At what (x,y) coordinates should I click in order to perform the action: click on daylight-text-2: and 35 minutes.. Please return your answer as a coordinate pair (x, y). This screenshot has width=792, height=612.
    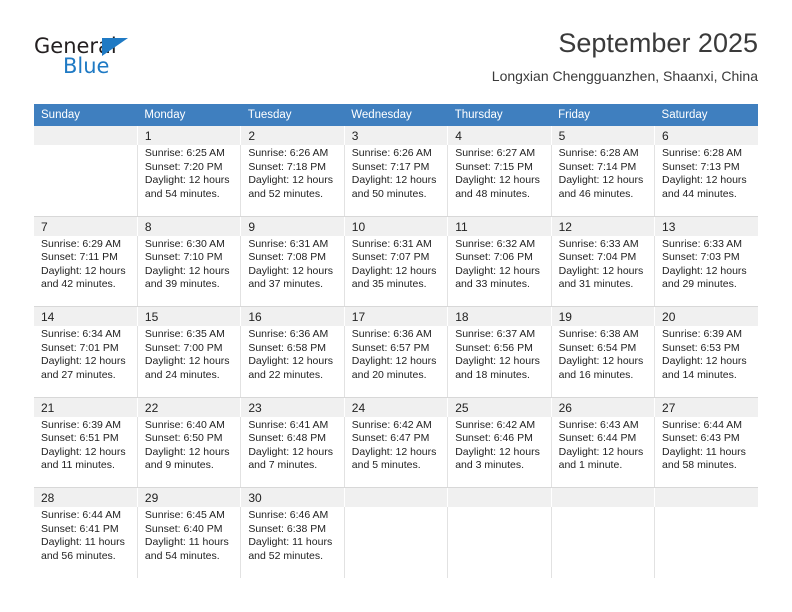
    Looking at the image, I should click on (389, 284).